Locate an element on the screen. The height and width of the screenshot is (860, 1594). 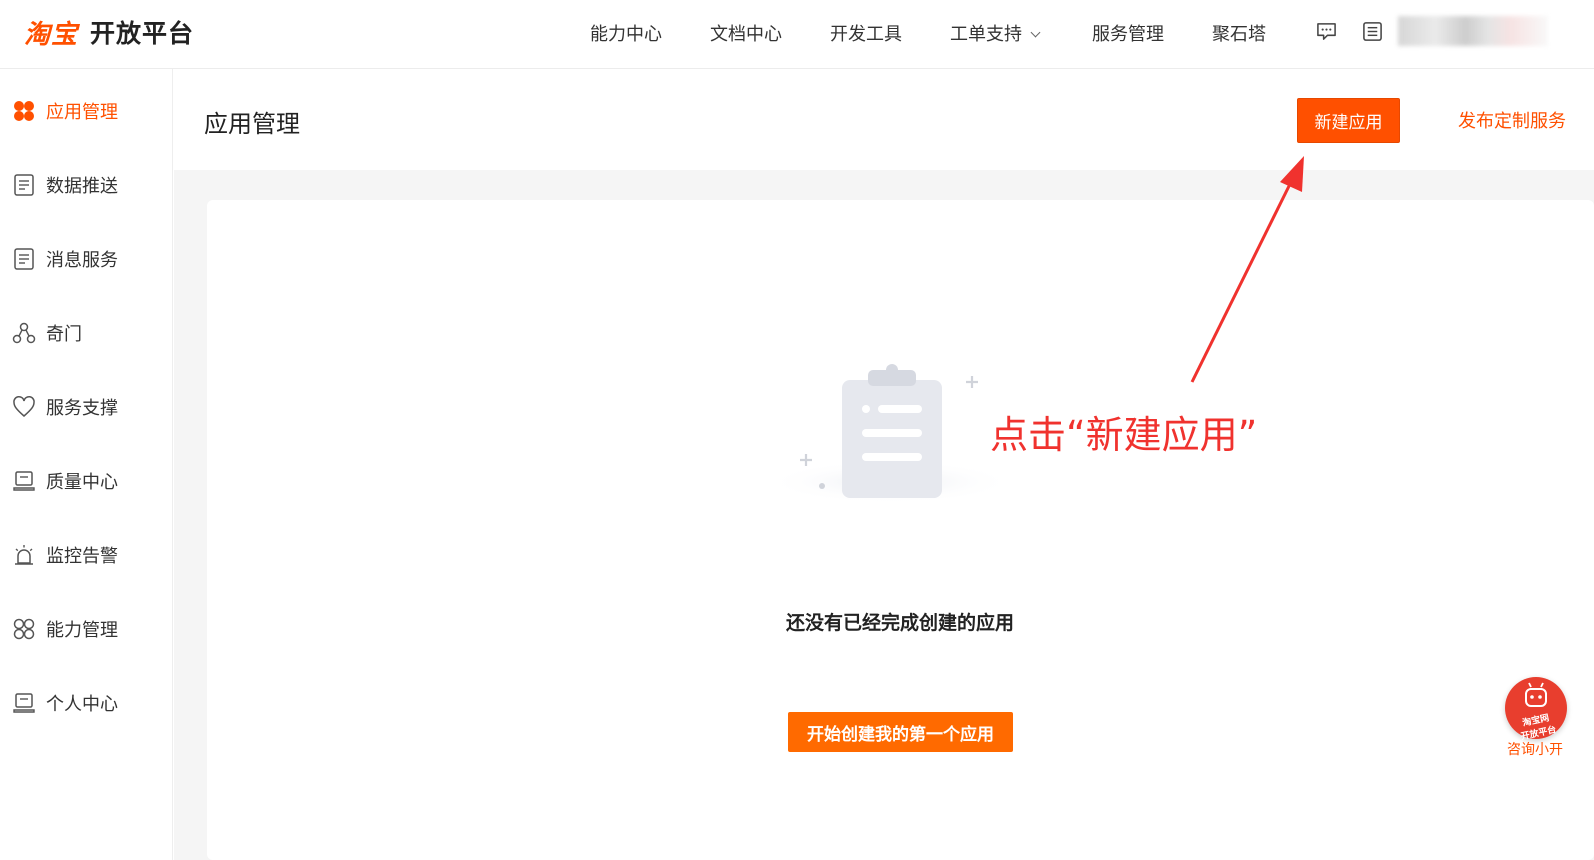
logo: 淘宝 开放平台 is located at coordinates (109, 32).